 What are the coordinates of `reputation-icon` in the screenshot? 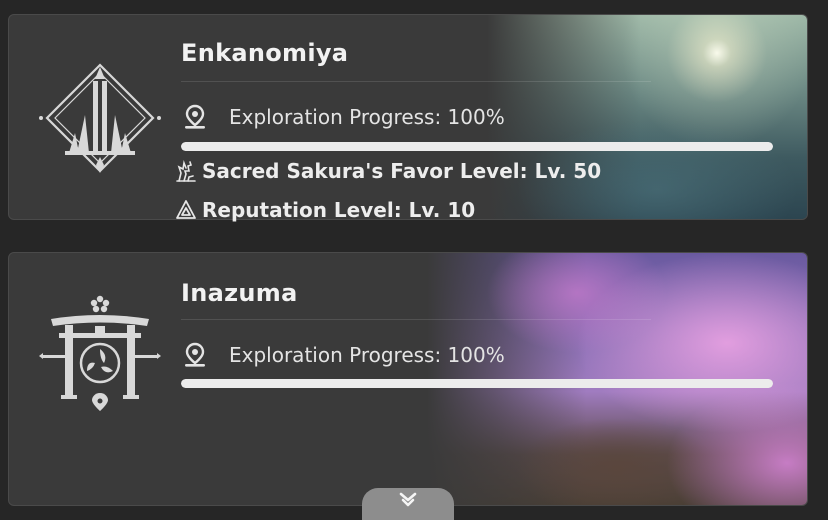 It's located at (186, 209).